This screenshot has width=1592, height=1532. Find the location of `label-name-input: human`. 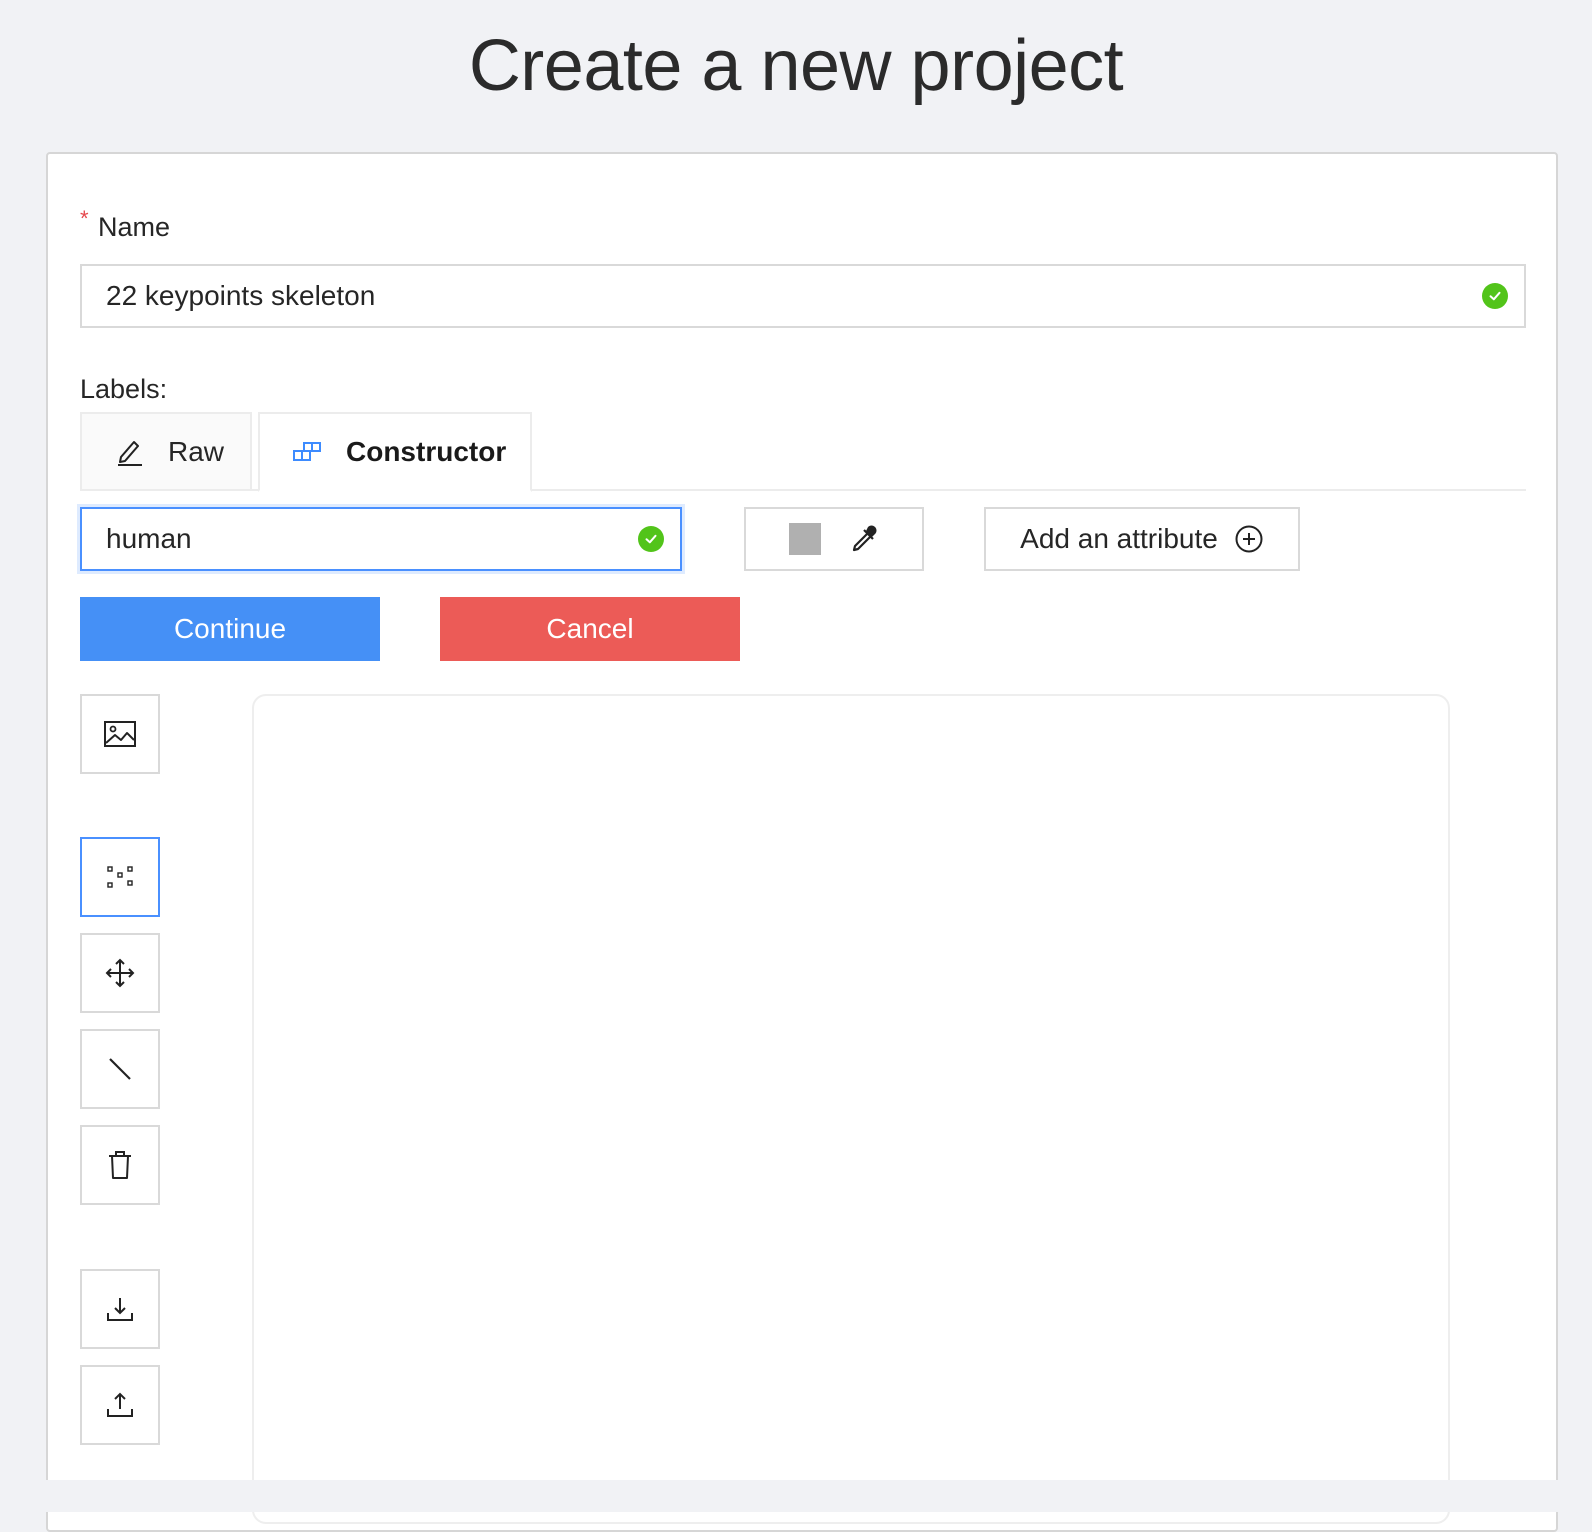

label-name-input: human is located at coordinates (381, 539).